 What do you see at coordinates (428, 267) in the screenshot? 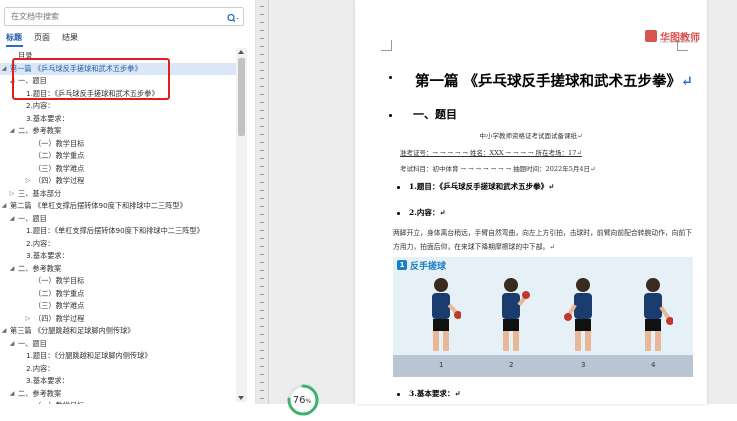
I see `figure-caption: 反手搓球` at bounding box center [428, 267].